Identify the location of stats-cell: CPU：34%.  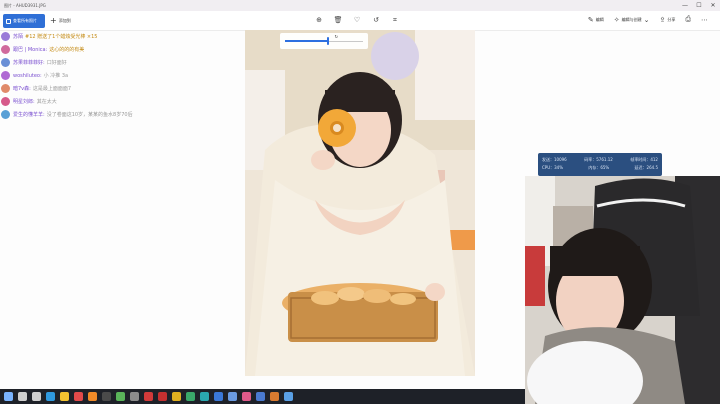
(553, 167).